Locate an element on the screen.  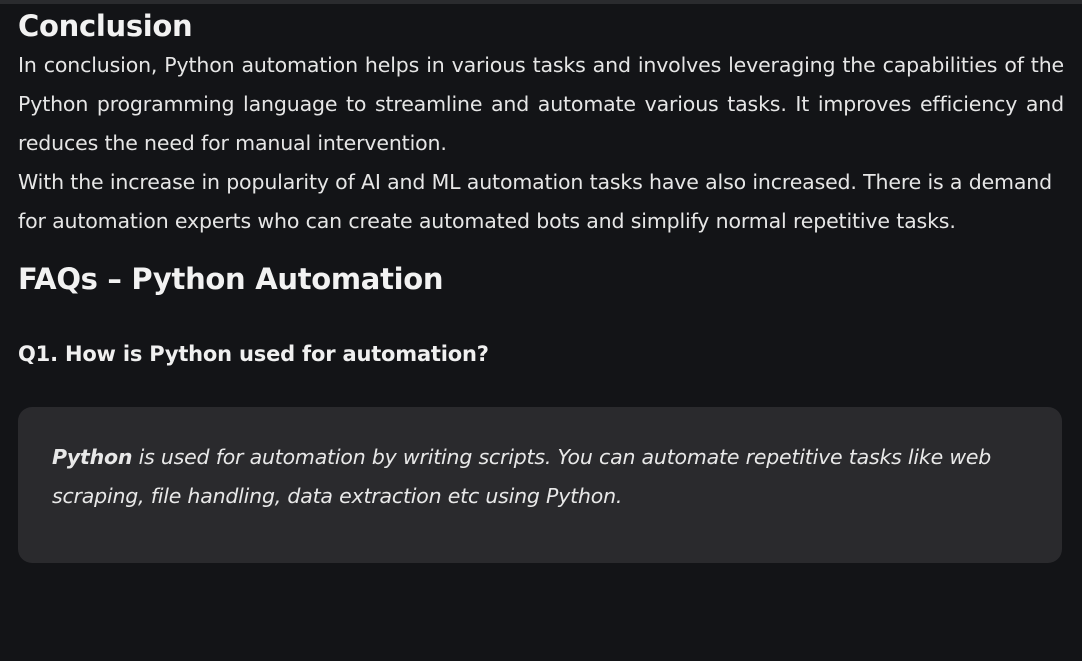
faq-question: Q1. How is Python used for automation? is located at coordinates (253, 354).